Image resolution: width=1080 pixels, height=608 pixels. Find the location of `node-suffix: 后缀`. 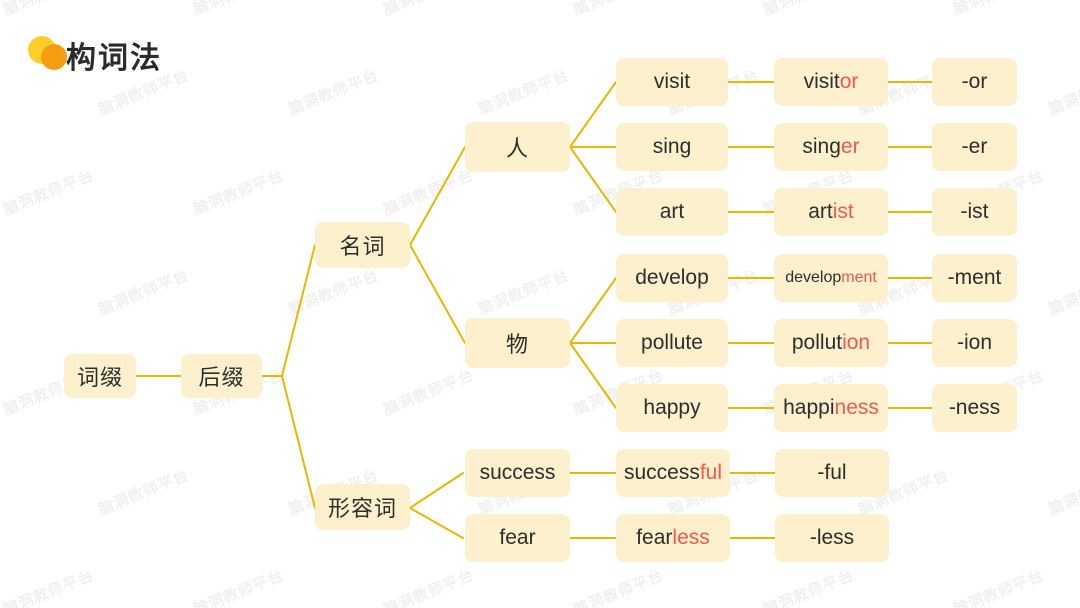

node-suffix: 后缀 is located at coordinates (221, 376).